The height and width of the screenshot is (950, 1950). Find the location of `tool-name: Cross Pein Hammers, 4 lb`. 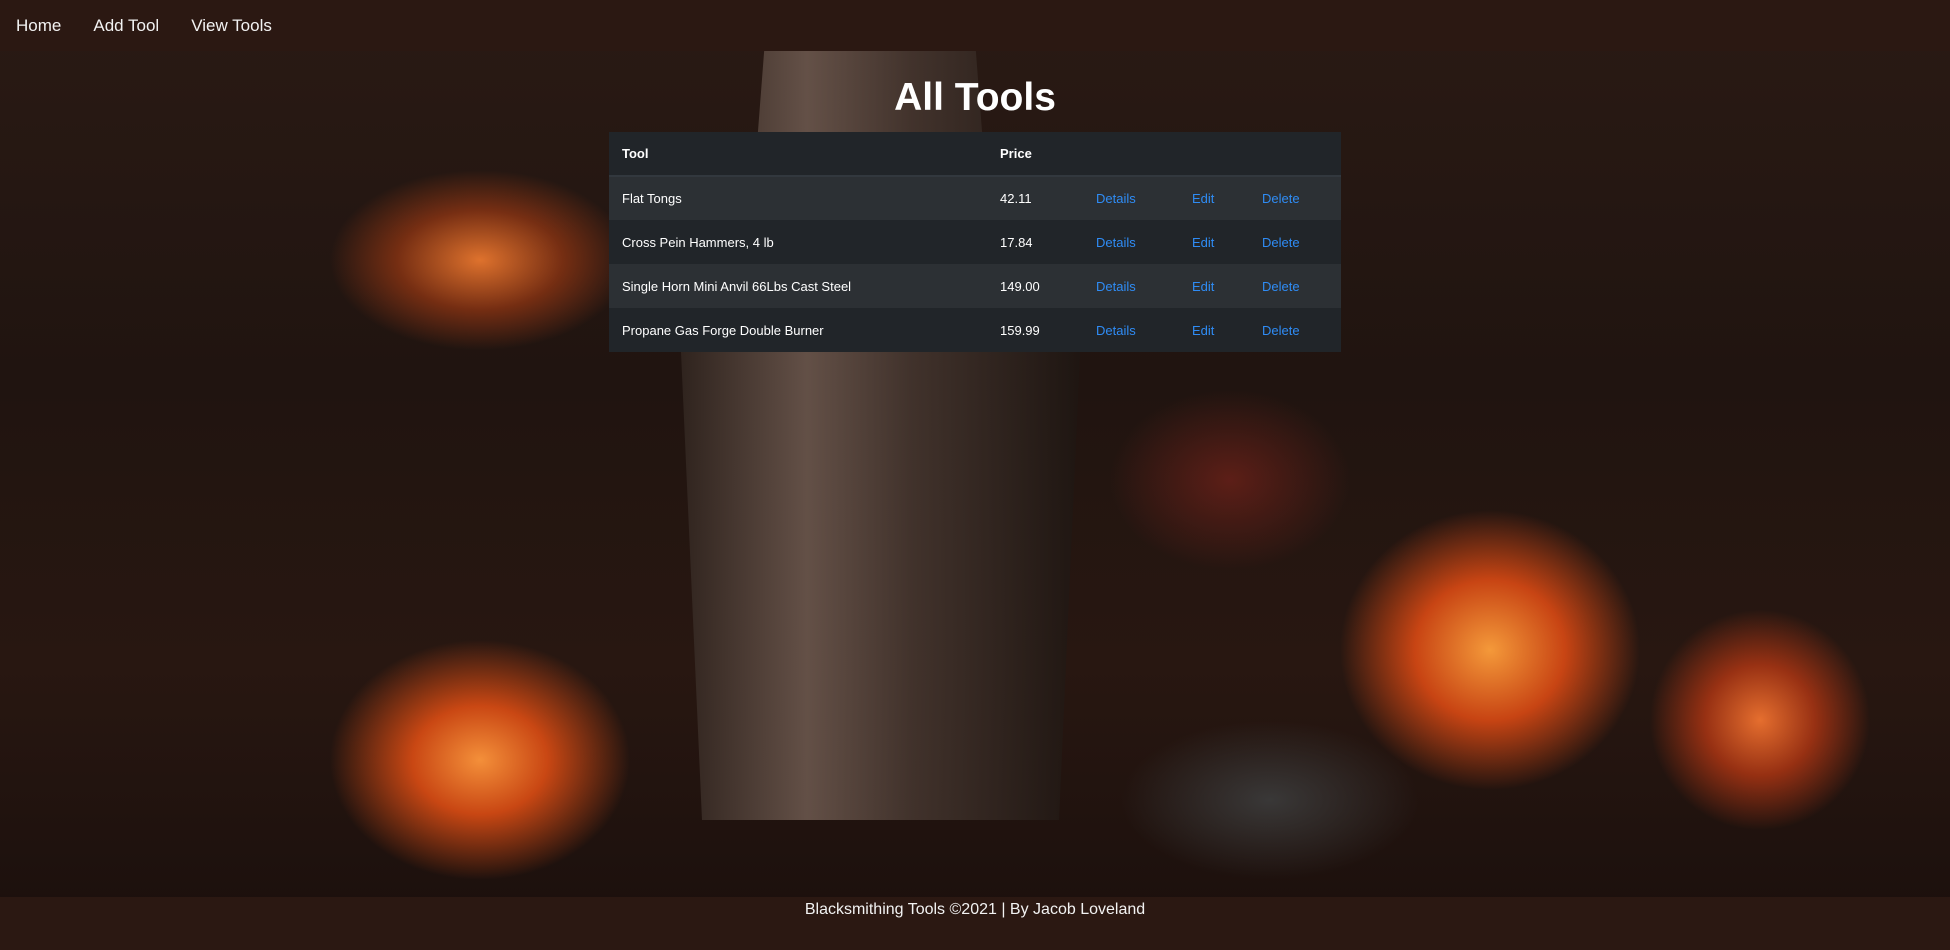

tool-name: Cross Pein Hammers, 4 lb is located at coordinates (698, 242).